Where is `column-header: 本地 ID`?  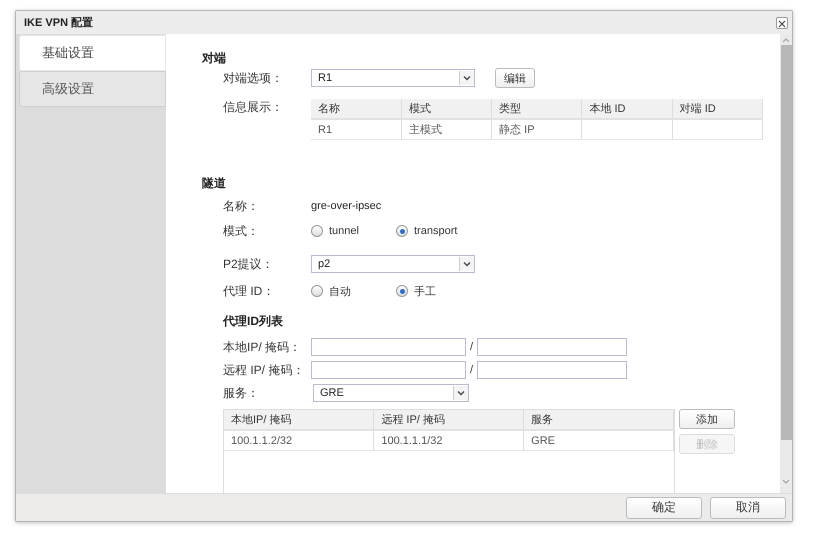
column-header: 本地 ID is located at coordinates (627, 109).